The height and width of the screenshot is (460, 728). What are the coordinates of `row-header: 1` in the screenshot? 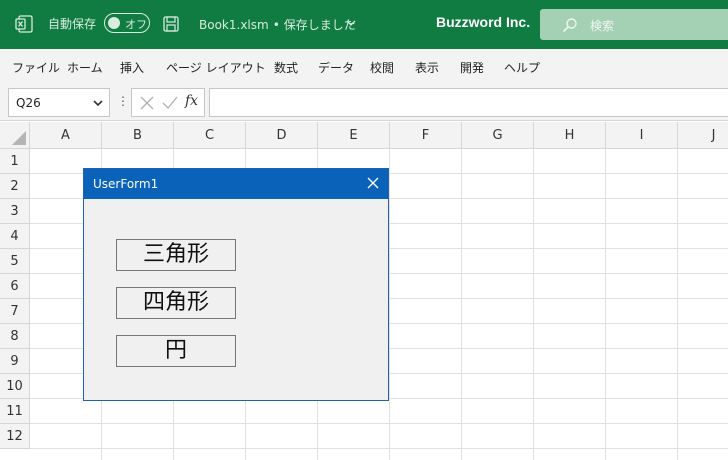 It's located at (15, 161).